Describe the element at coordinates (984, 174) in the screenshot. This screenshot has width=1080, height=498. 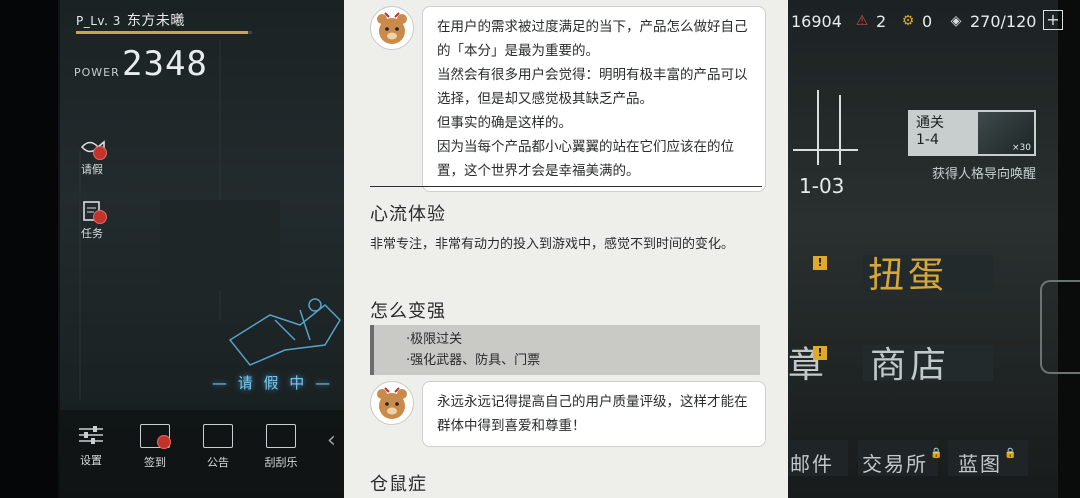
I see `stage-reward-text: 获得人格导向唤醒` at that location.